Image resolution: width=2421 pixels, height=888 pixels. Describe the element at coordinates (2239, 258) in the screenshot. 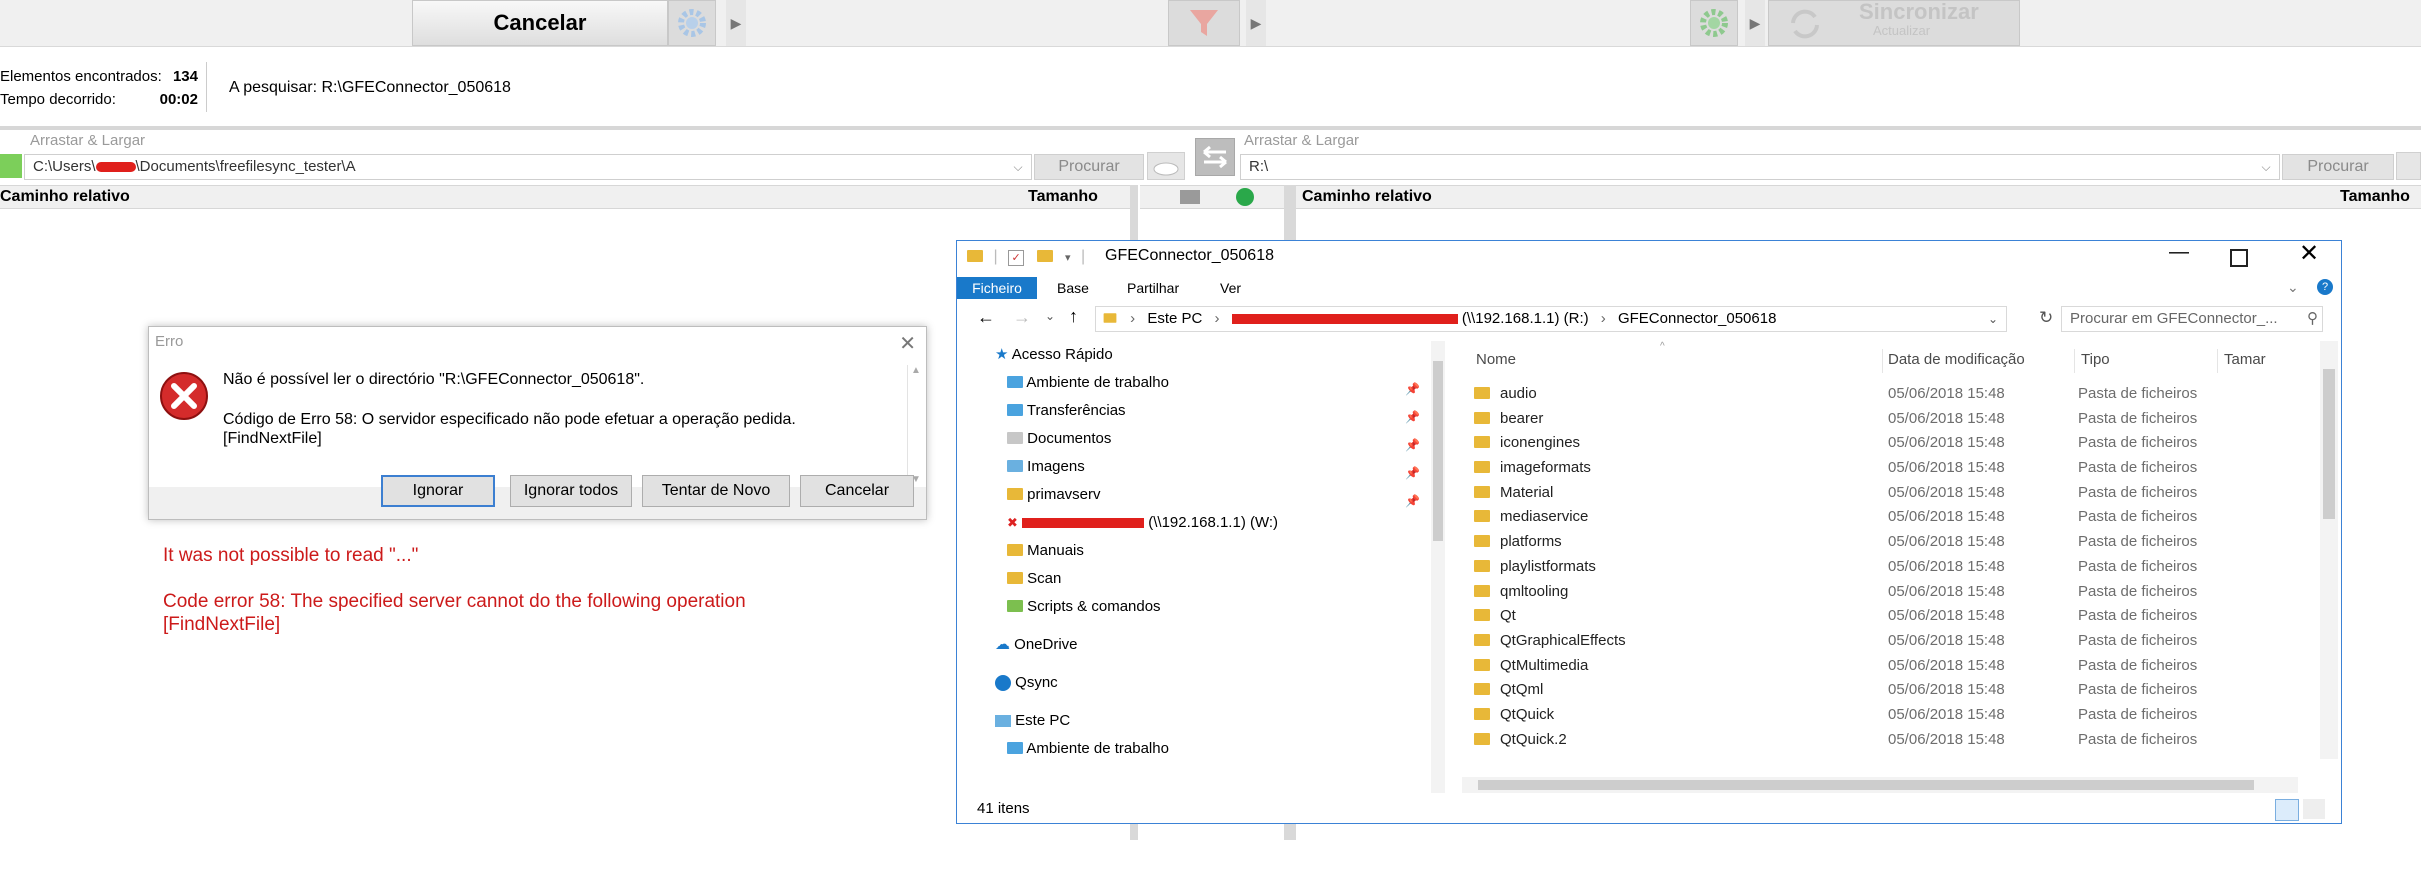

I see `maximize-button` at that location.